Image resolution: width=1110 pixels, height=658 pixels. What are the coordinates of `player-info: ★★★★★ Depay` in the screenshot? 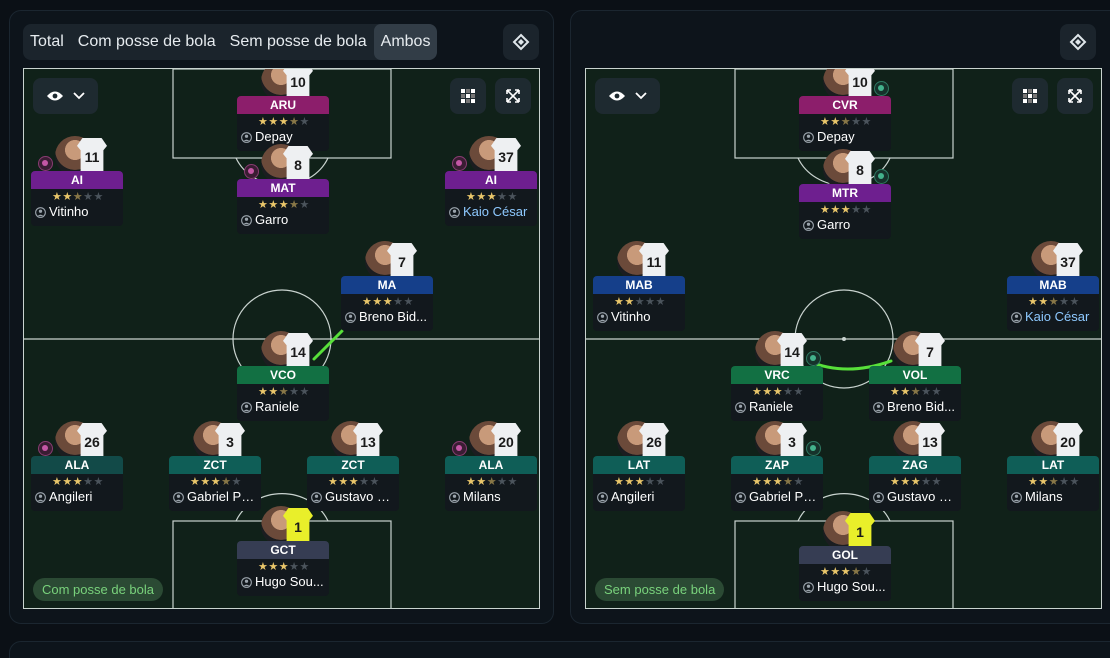 It's located at (845, 132).